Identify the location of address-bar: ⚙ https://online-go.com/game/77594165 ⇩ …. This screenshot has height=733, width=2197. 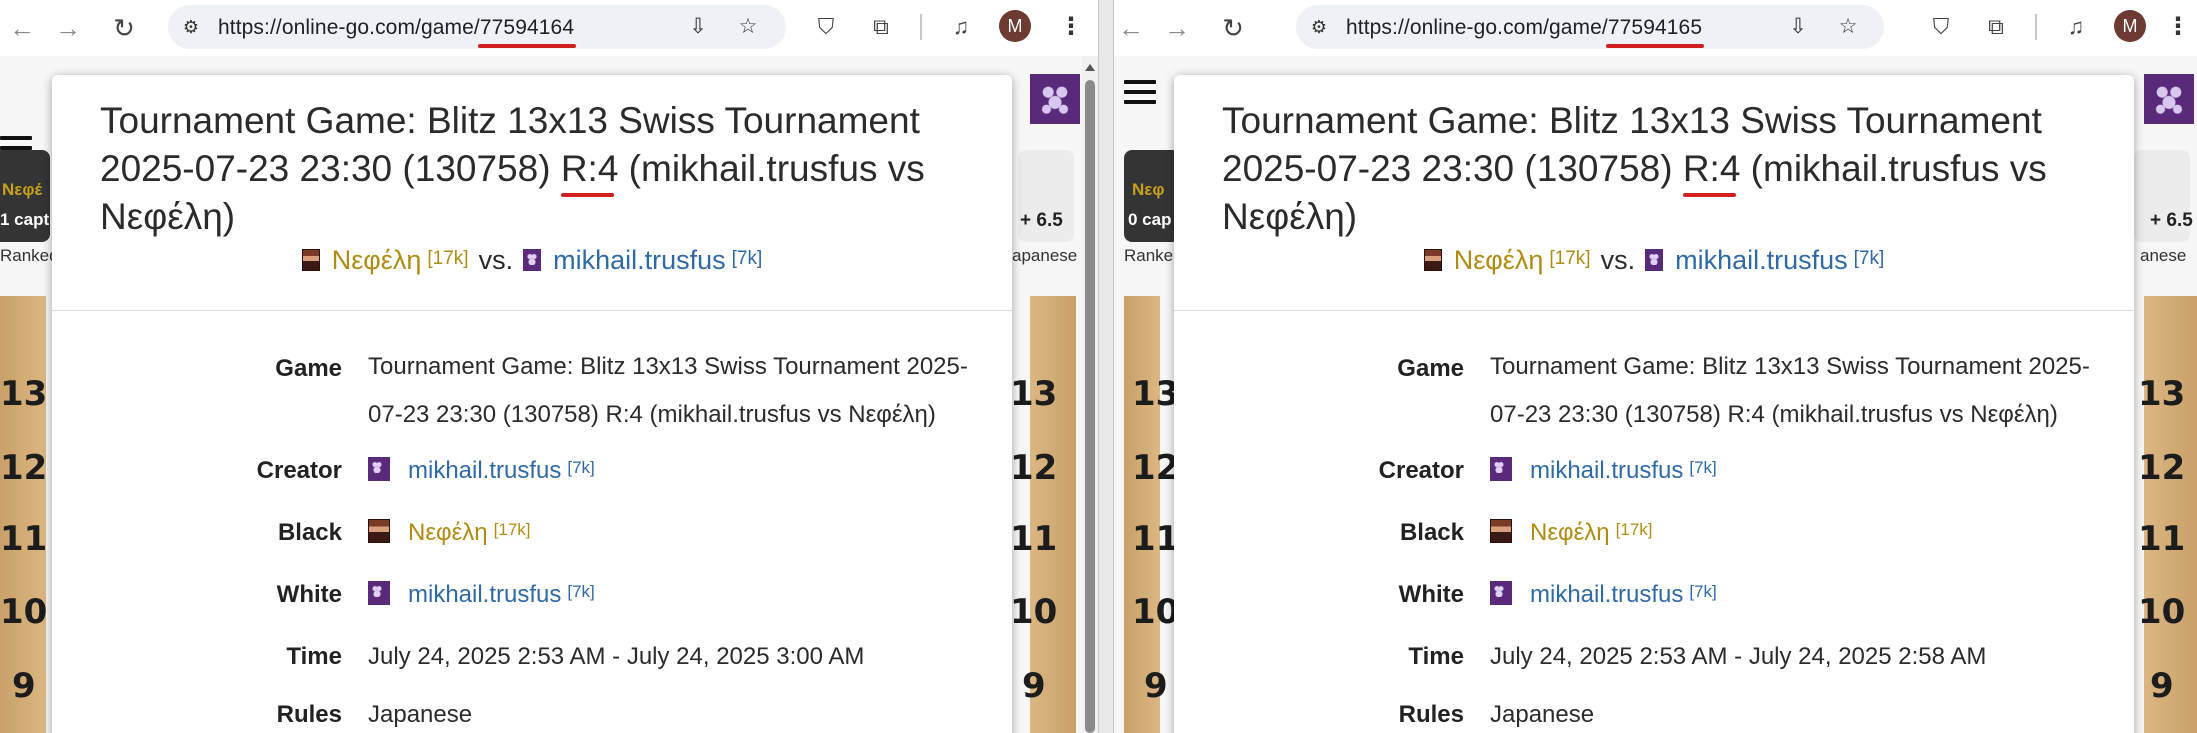
(1590, 27).